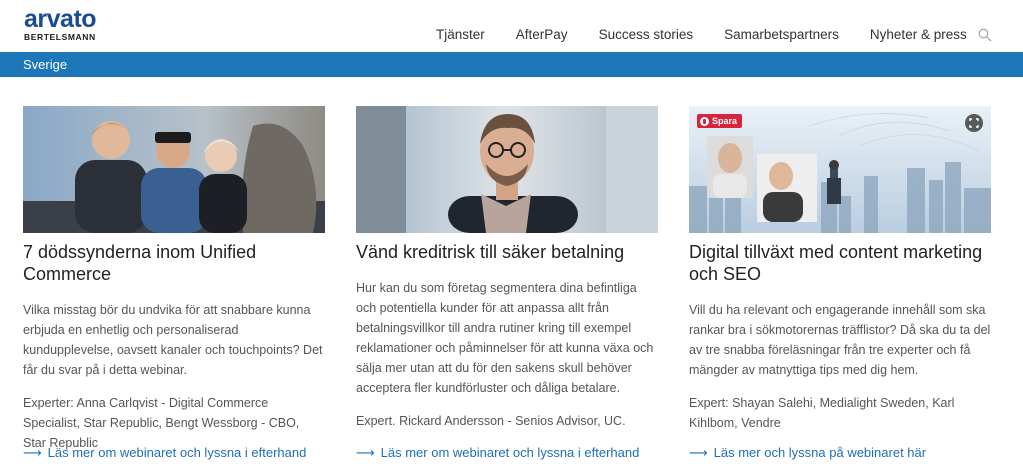 The image size is (1023, 473). Describe the element at coordinates (725, 121) in the screenshot. I see `pin-label: Spara` at that location.